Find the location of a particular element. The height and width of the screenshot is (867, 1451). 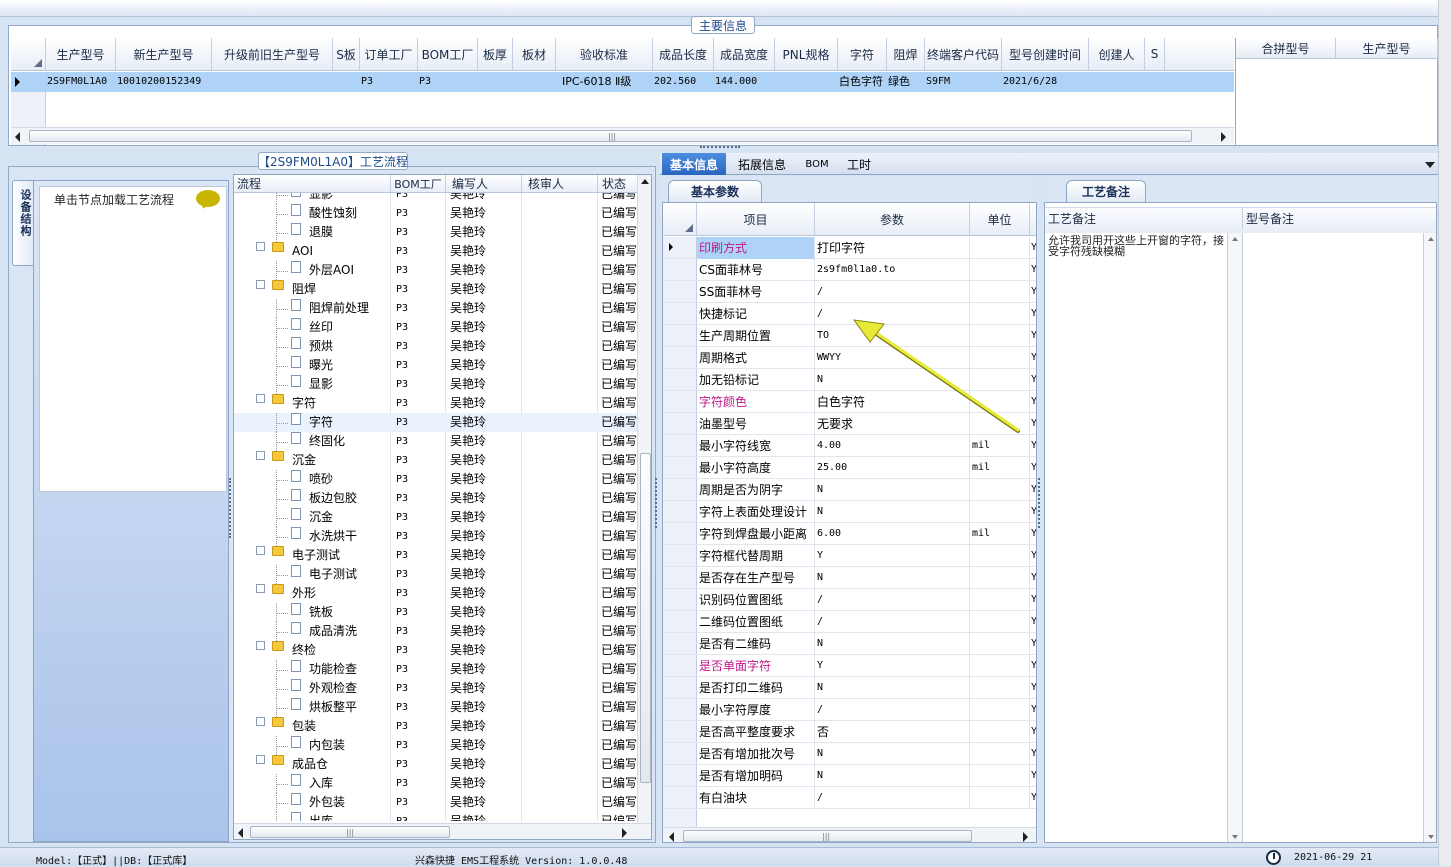

param-row: 最小字符厚度 / Y is located at coordinates (849, 710).